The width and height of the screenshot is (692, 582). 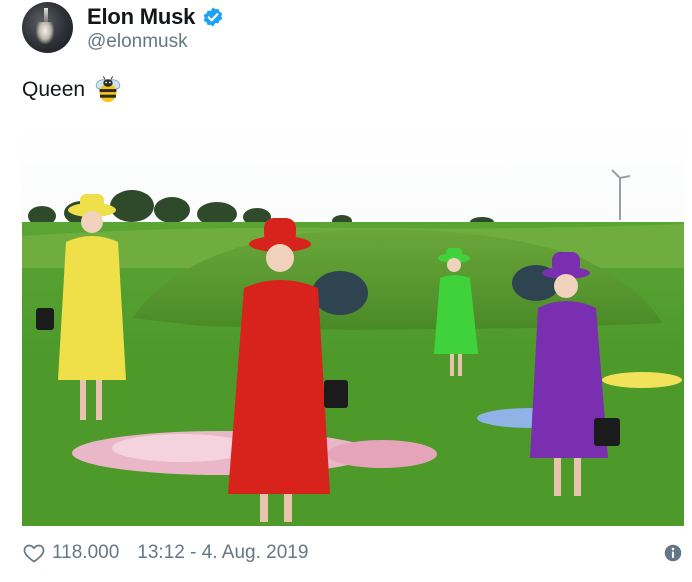 I want to click on flower-bed-yellow, so click(x=642, y=380).